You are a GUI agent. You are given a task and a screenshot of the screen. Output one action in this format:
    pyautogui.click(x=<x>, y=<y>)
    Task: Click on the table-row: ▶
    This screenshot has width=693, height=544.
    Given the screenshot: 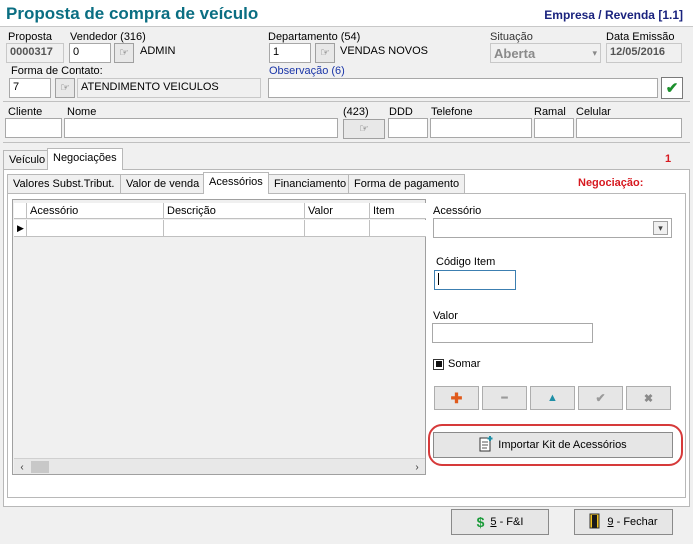 What is the action you would take?
    pyautogui.click(x=220, y=228)
    